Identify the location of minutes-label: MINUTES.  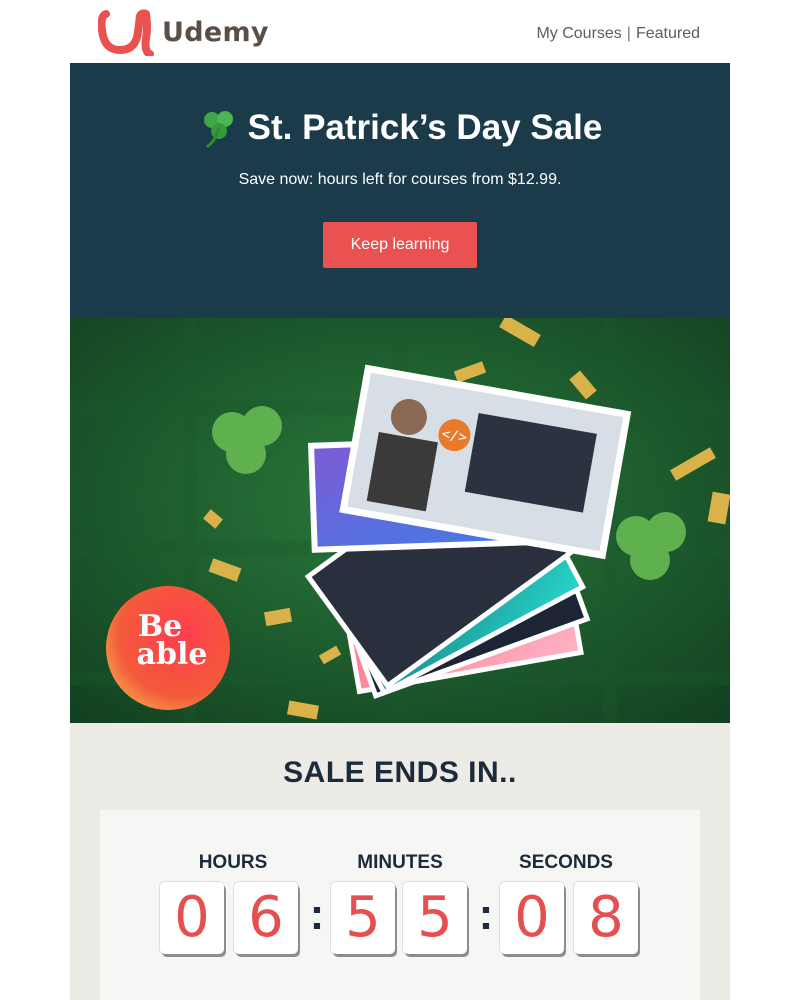
(400, 862).